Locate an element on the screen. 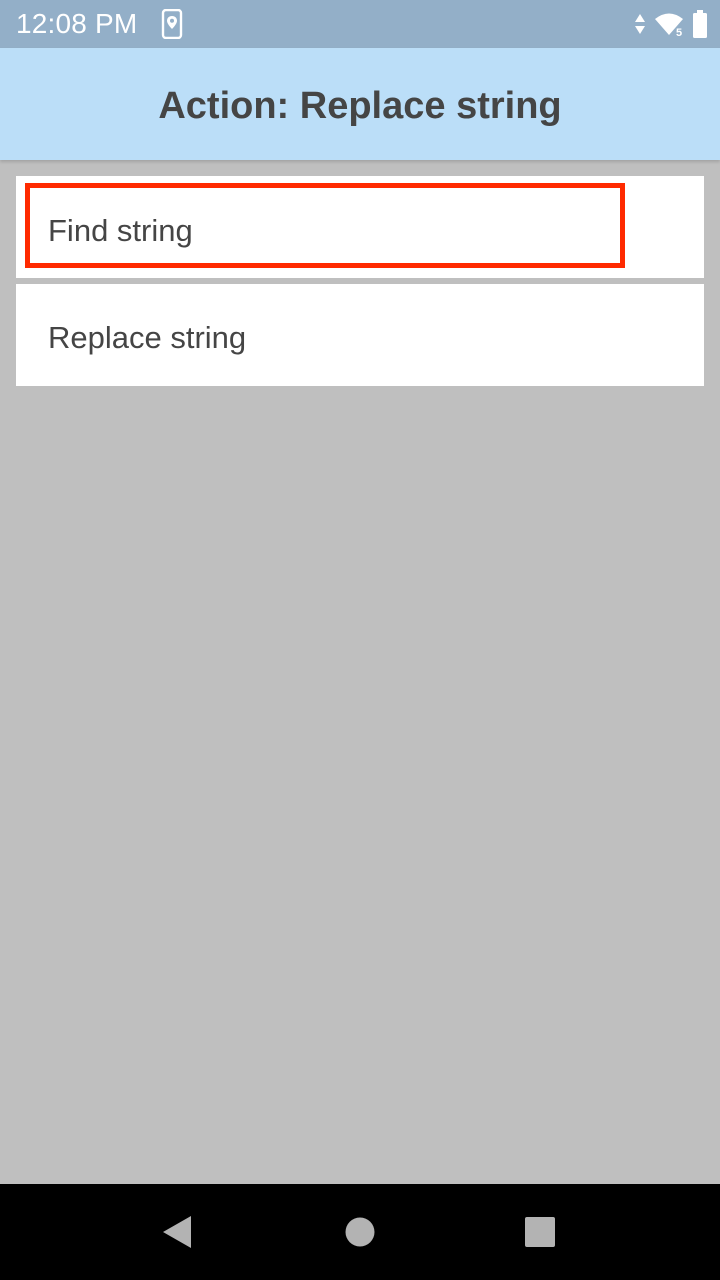 The width and height of the screenshot is (720, 1280). recents-icon is located at coordinates (540, 1232).